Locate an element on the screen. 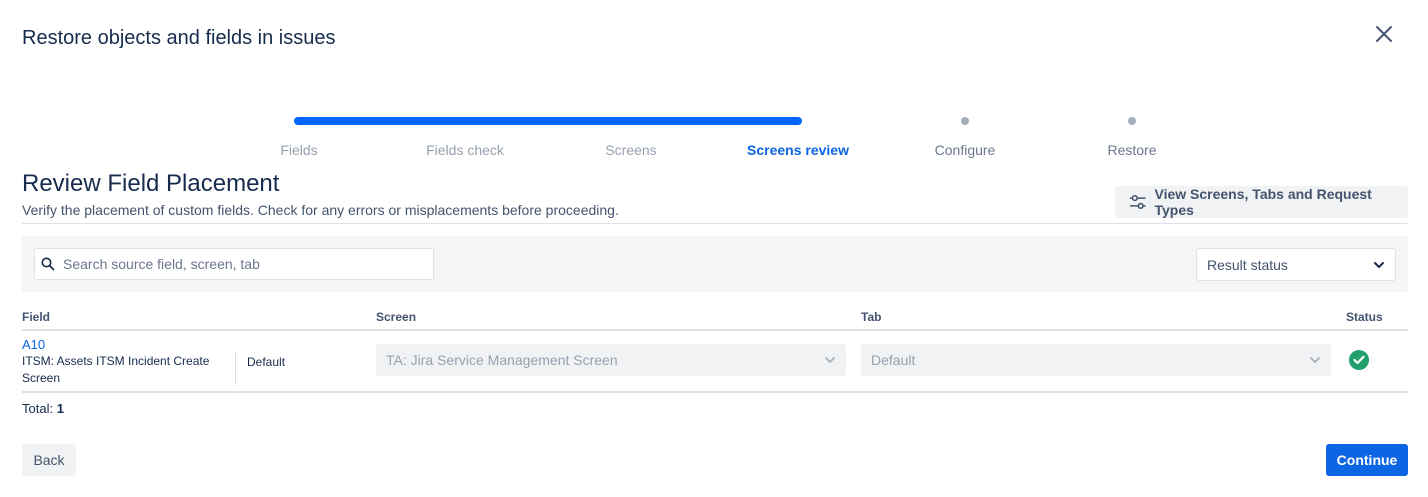  header-status: Status is located at coordinates (1364, 317).